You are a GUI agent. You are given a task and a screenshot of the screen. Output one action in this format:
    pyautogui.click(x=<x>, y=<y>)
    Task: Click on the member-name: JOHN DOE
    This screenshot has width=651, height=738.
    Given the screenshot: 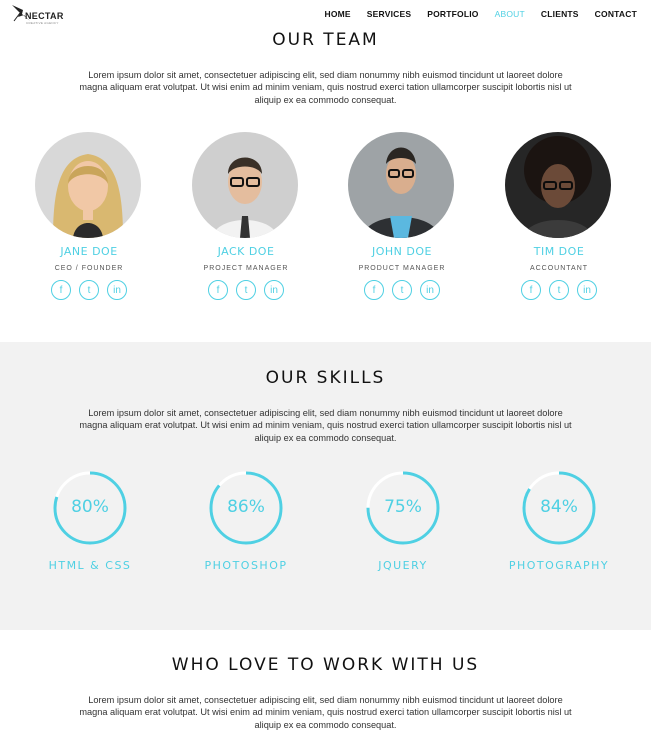 What is the action you would take?
    pyautogui.click(x=402, y=251)
    